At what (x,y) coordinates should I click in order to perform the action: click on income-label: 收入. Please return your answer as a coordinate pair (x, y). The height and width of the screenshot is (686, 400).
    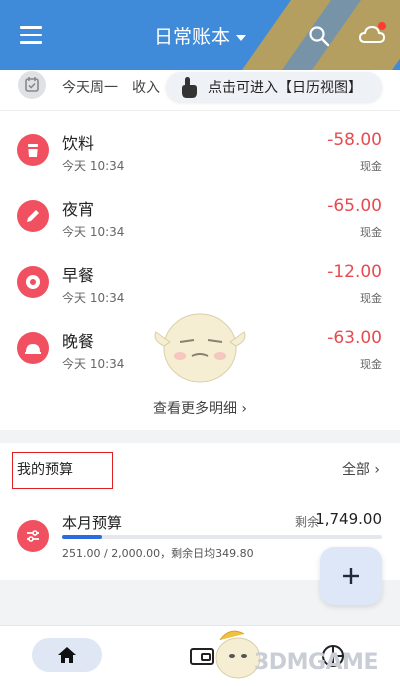
    Looking at the image, I should click on (146, 88).